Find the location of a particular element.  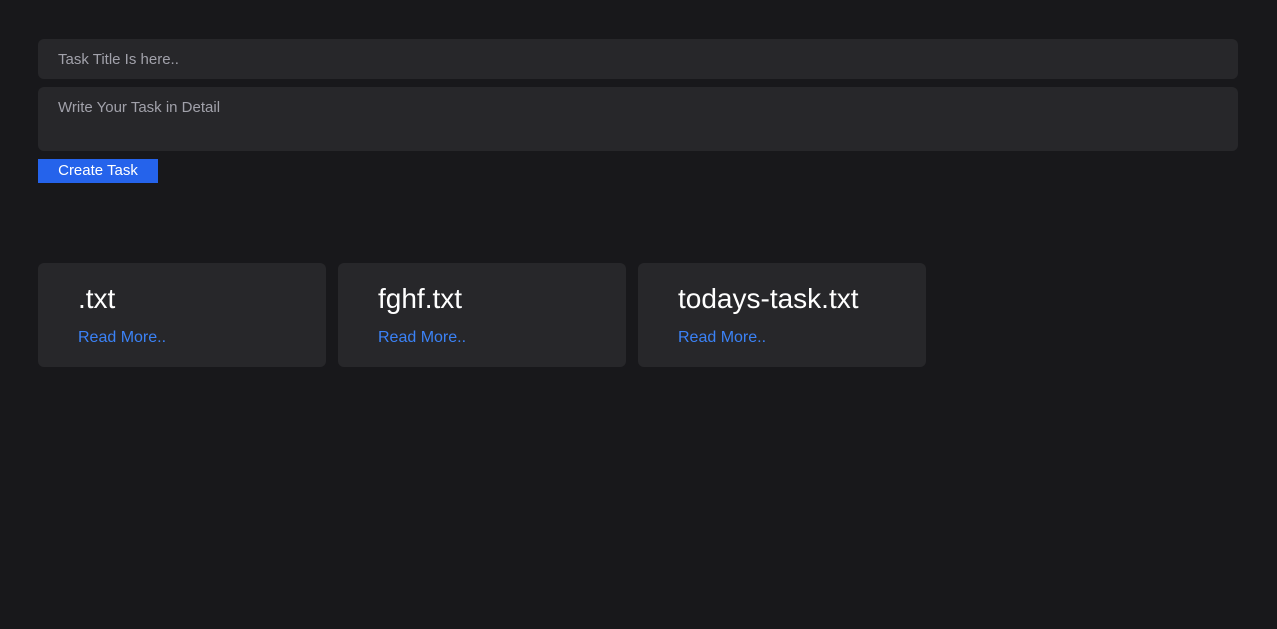

task-card-title: todays-task.txt is located at coordinates (768, 298).